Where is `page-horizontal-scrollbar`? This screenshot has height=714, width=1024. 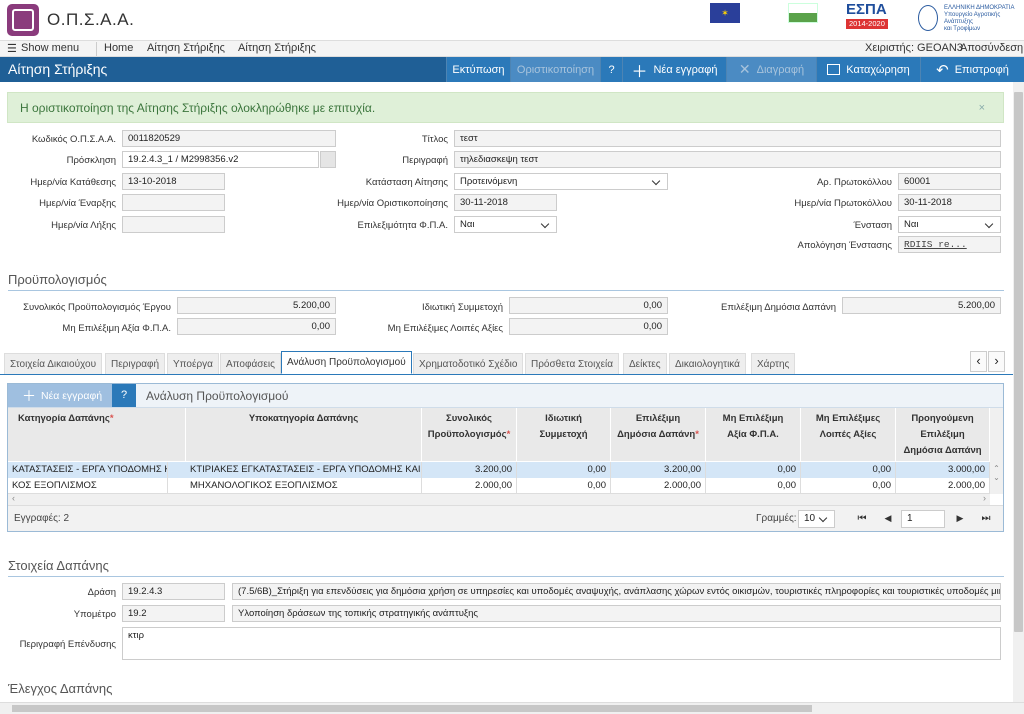
page-horizontal-scrollbar is located at coordinates (512, 708).